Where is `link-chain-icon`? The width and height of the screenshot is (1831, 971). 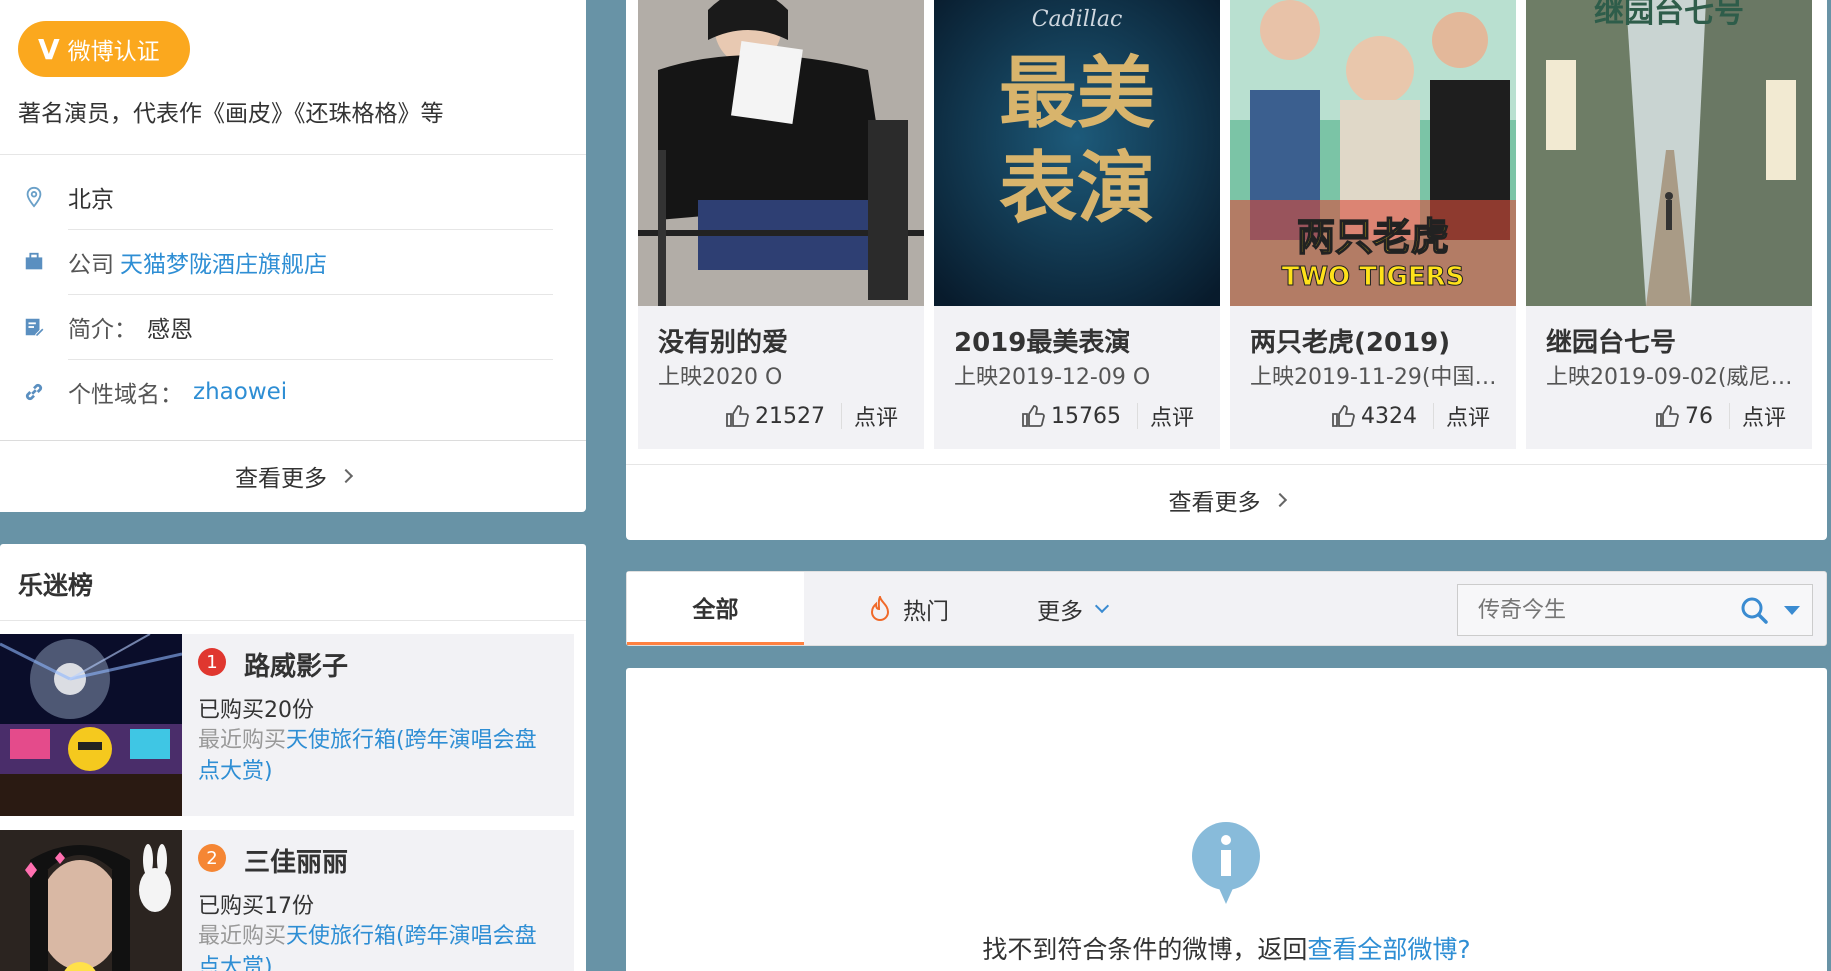 link-chain-icon is located at coordinates (34, 392).